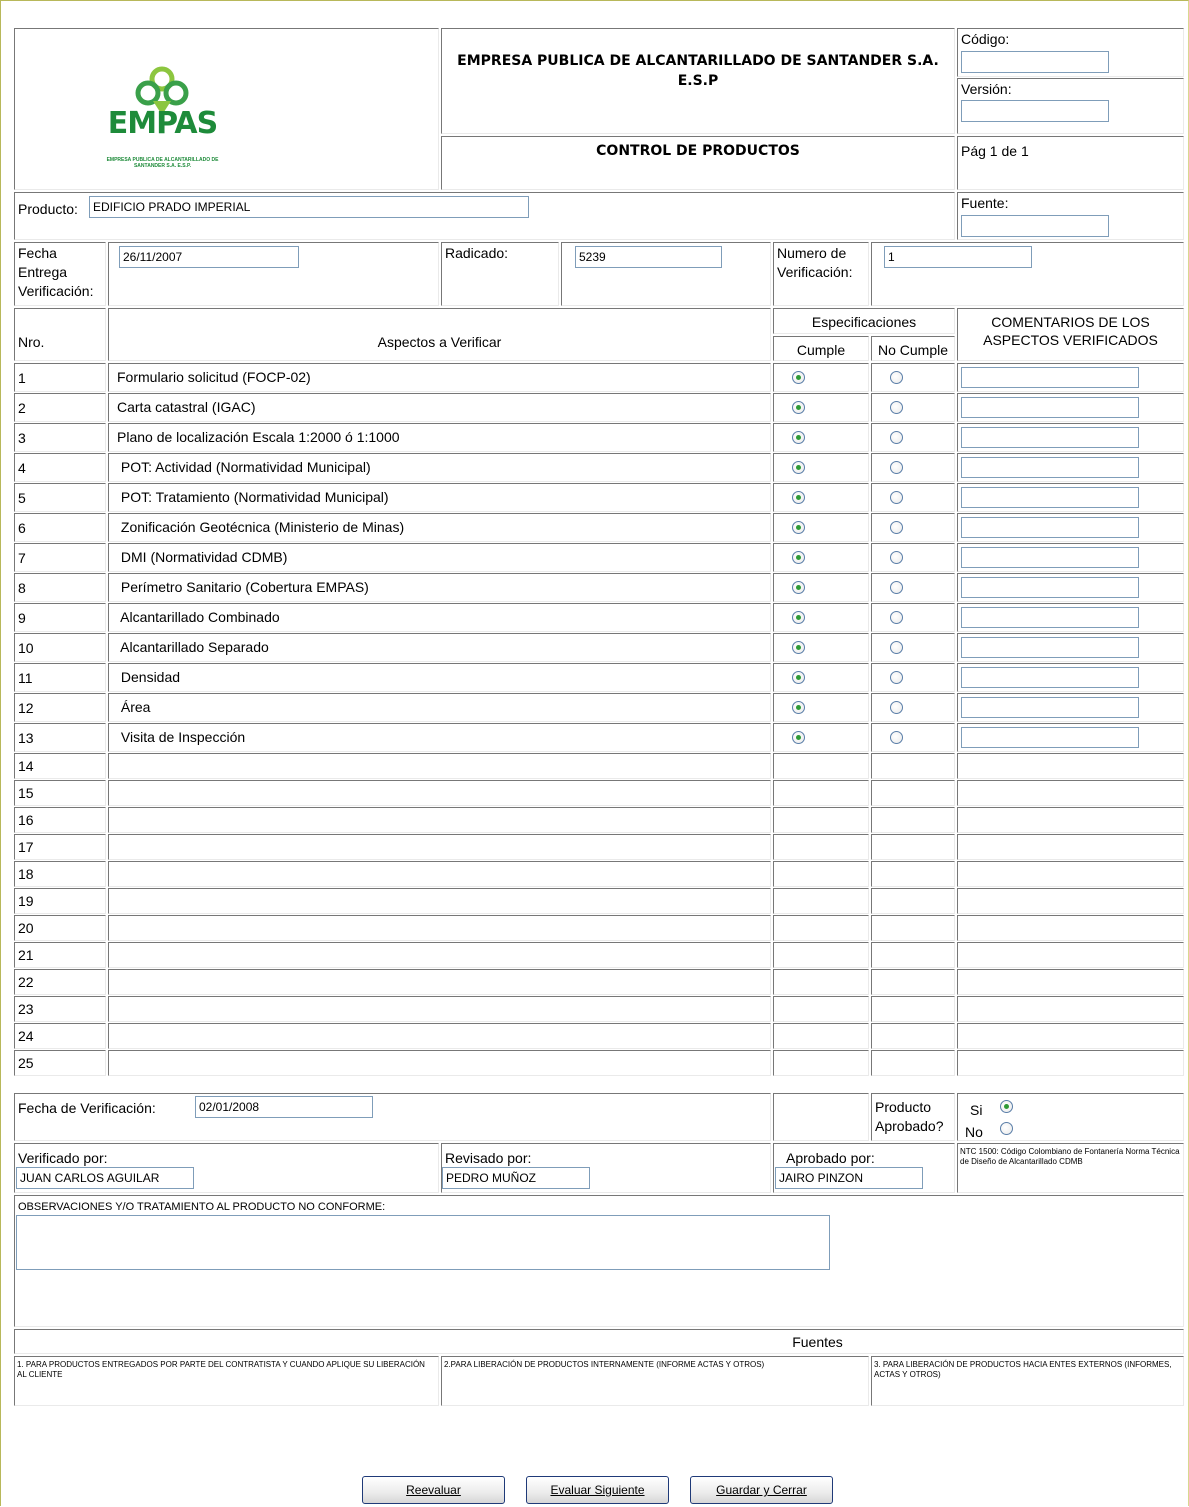 This screenshot has width=1189, height=1507. What do you see at coordinates (1006, 1106) in the screenshot?
I see `aprobado-si-radio` at bounding box center [1006, 1106].